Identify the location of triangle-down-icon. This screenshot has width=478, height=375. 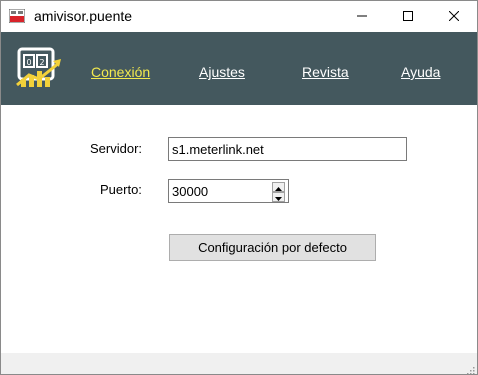
(278, 197).